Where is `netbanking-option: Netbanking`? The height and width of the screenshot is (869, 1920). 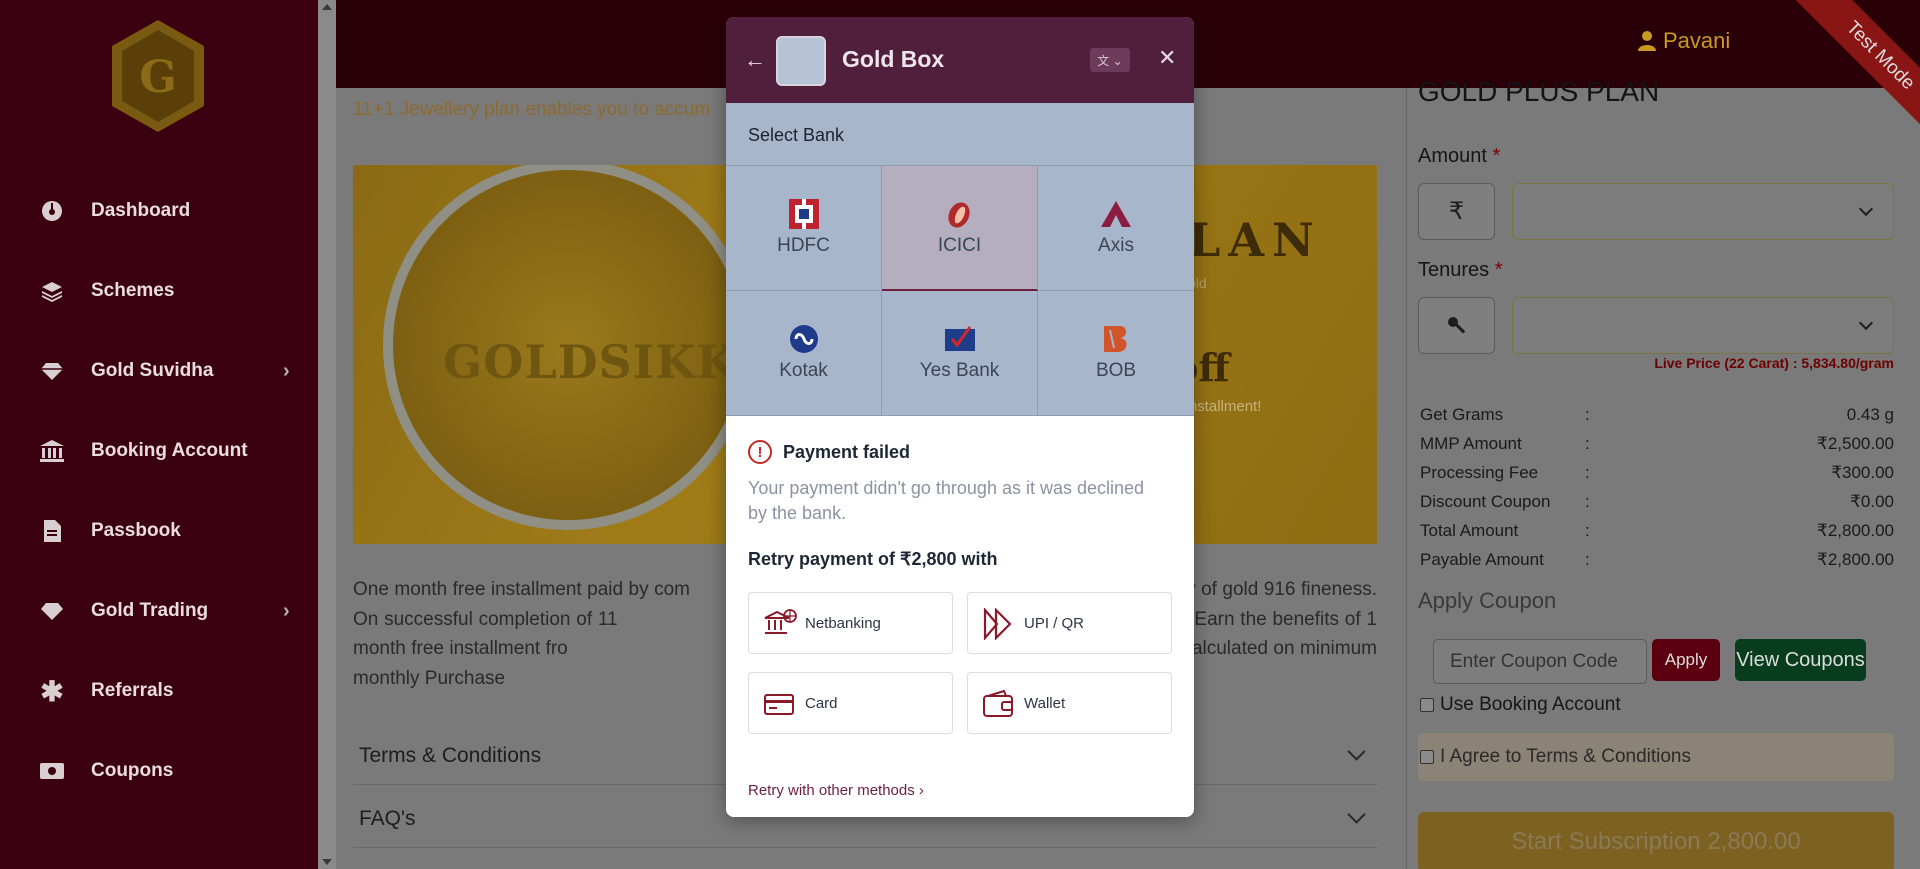
netbanking-option: Netbanking is located at coordinates (850, 623).